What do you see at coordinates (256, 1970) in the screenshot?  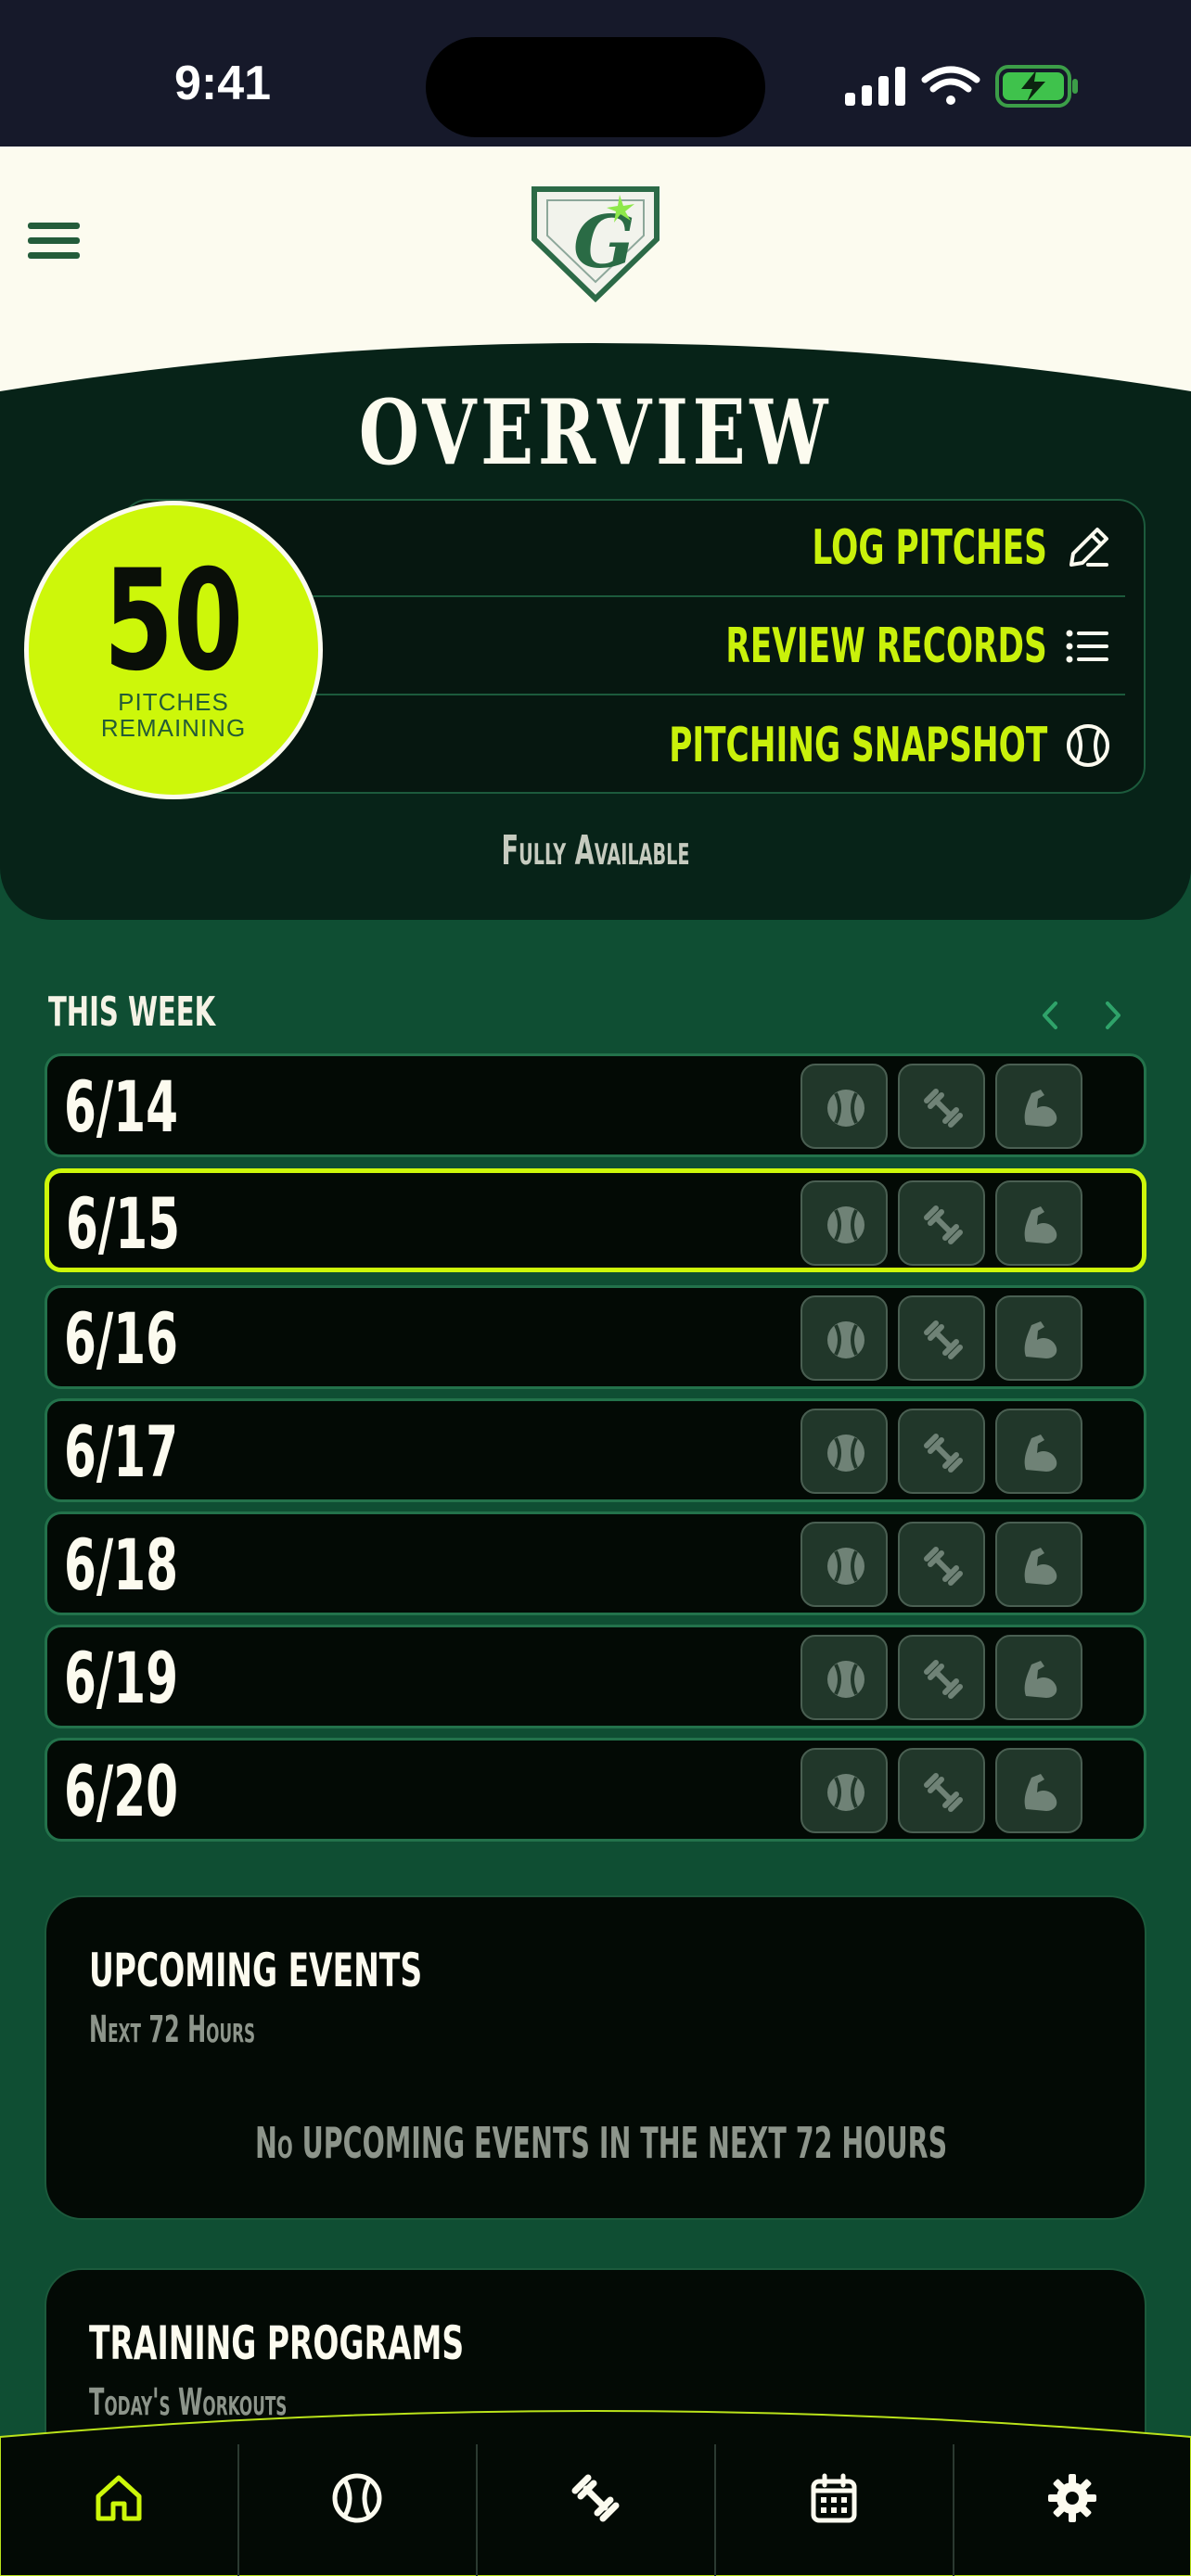 I see `upcoming-events-title: UPCOMING EVENTS` at bounding box center [256, 1970].